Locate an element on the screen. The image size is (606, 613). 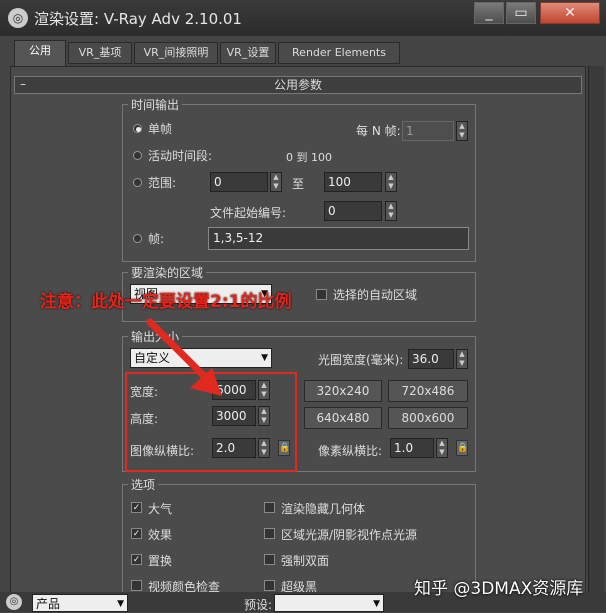
range-from-spinner: ▲ ▼ is located at coordinates (276, 182).